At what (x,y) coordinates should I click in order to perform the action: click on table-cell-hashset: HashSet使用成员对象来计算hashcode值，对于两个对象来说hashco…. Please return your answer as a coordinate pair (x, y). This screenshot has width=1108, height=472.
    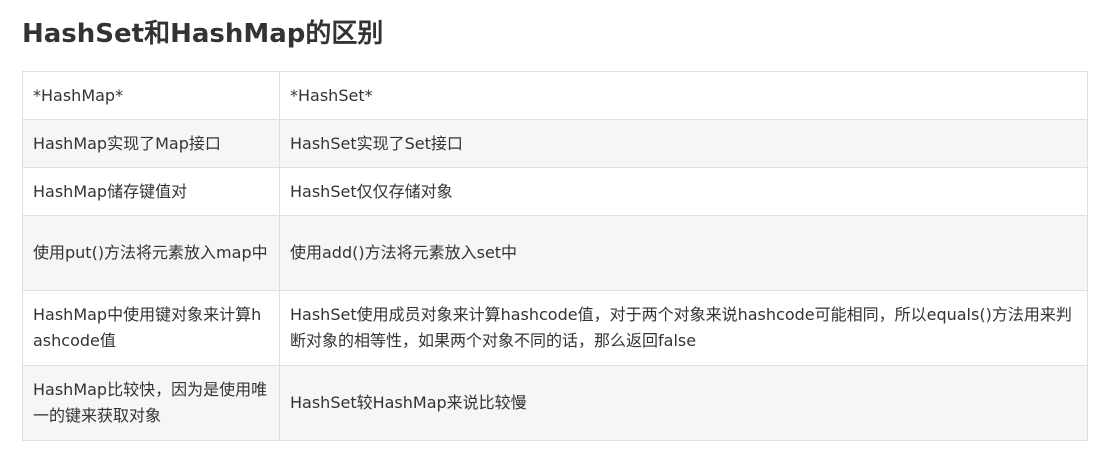
    Looking at the image, I should click on (683, 328).